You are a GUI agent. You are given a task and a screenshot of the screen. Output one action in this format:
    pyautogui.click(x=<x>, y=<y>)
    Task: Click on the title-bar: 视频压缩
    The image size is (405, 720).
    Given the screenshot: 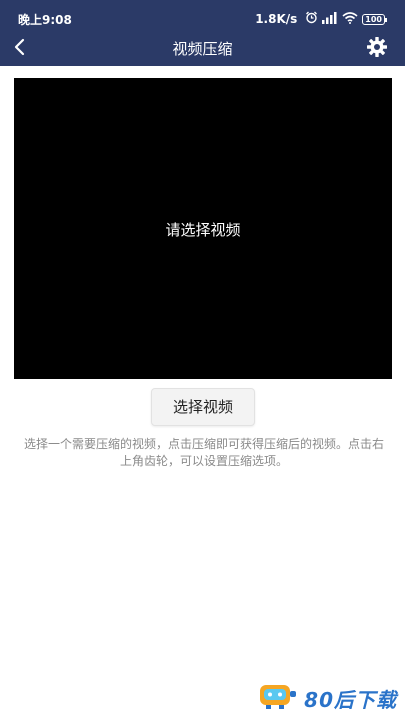 What is the action you would take?
    pyautogui.click(x=202, y=48)
    